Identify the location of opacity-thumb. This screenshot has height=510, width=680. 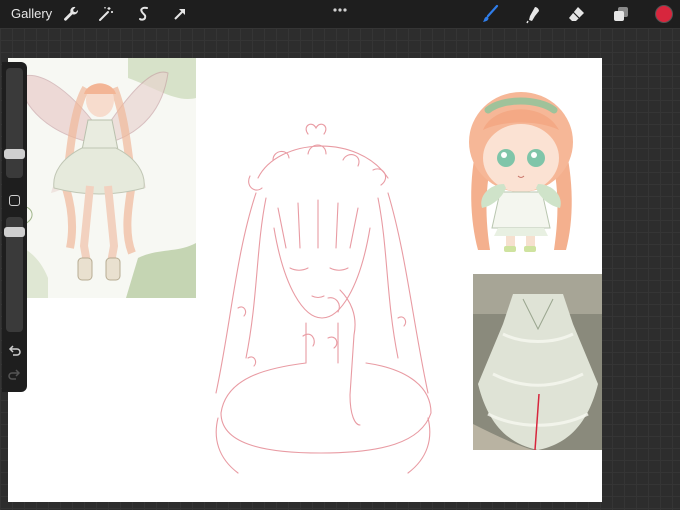
(14, 232).